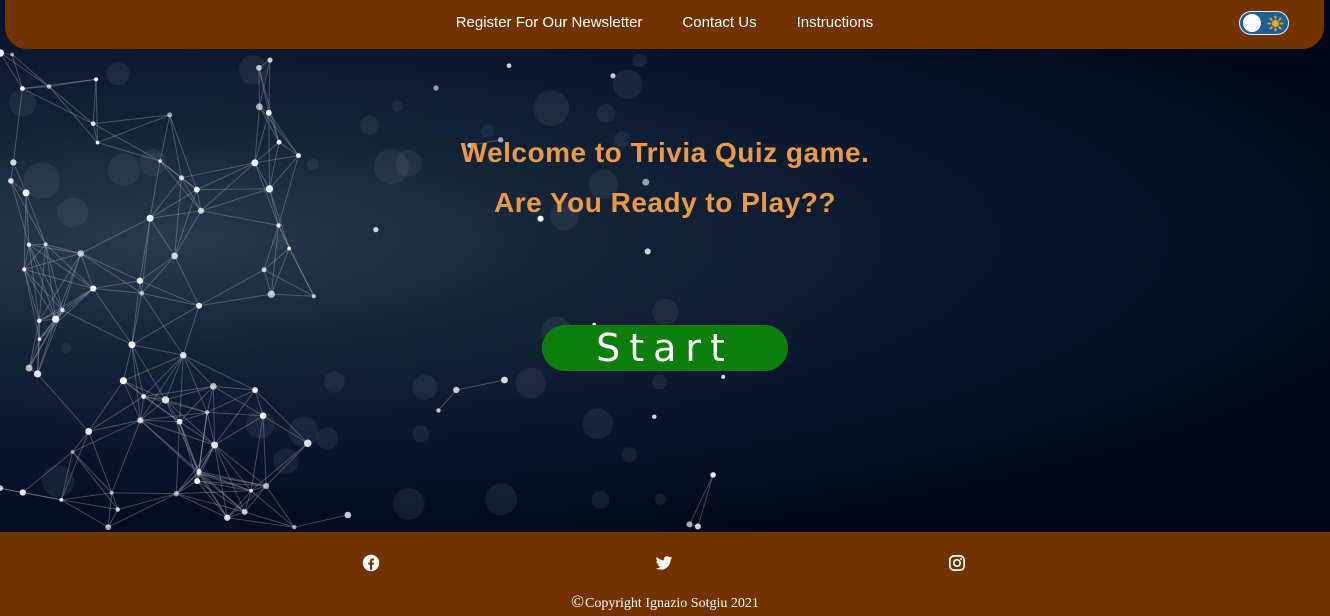 Image resolution: width=1330 pixels, height=616 pixels. I want to click on nav-link-instructions: Instructions, so click(835, 22).